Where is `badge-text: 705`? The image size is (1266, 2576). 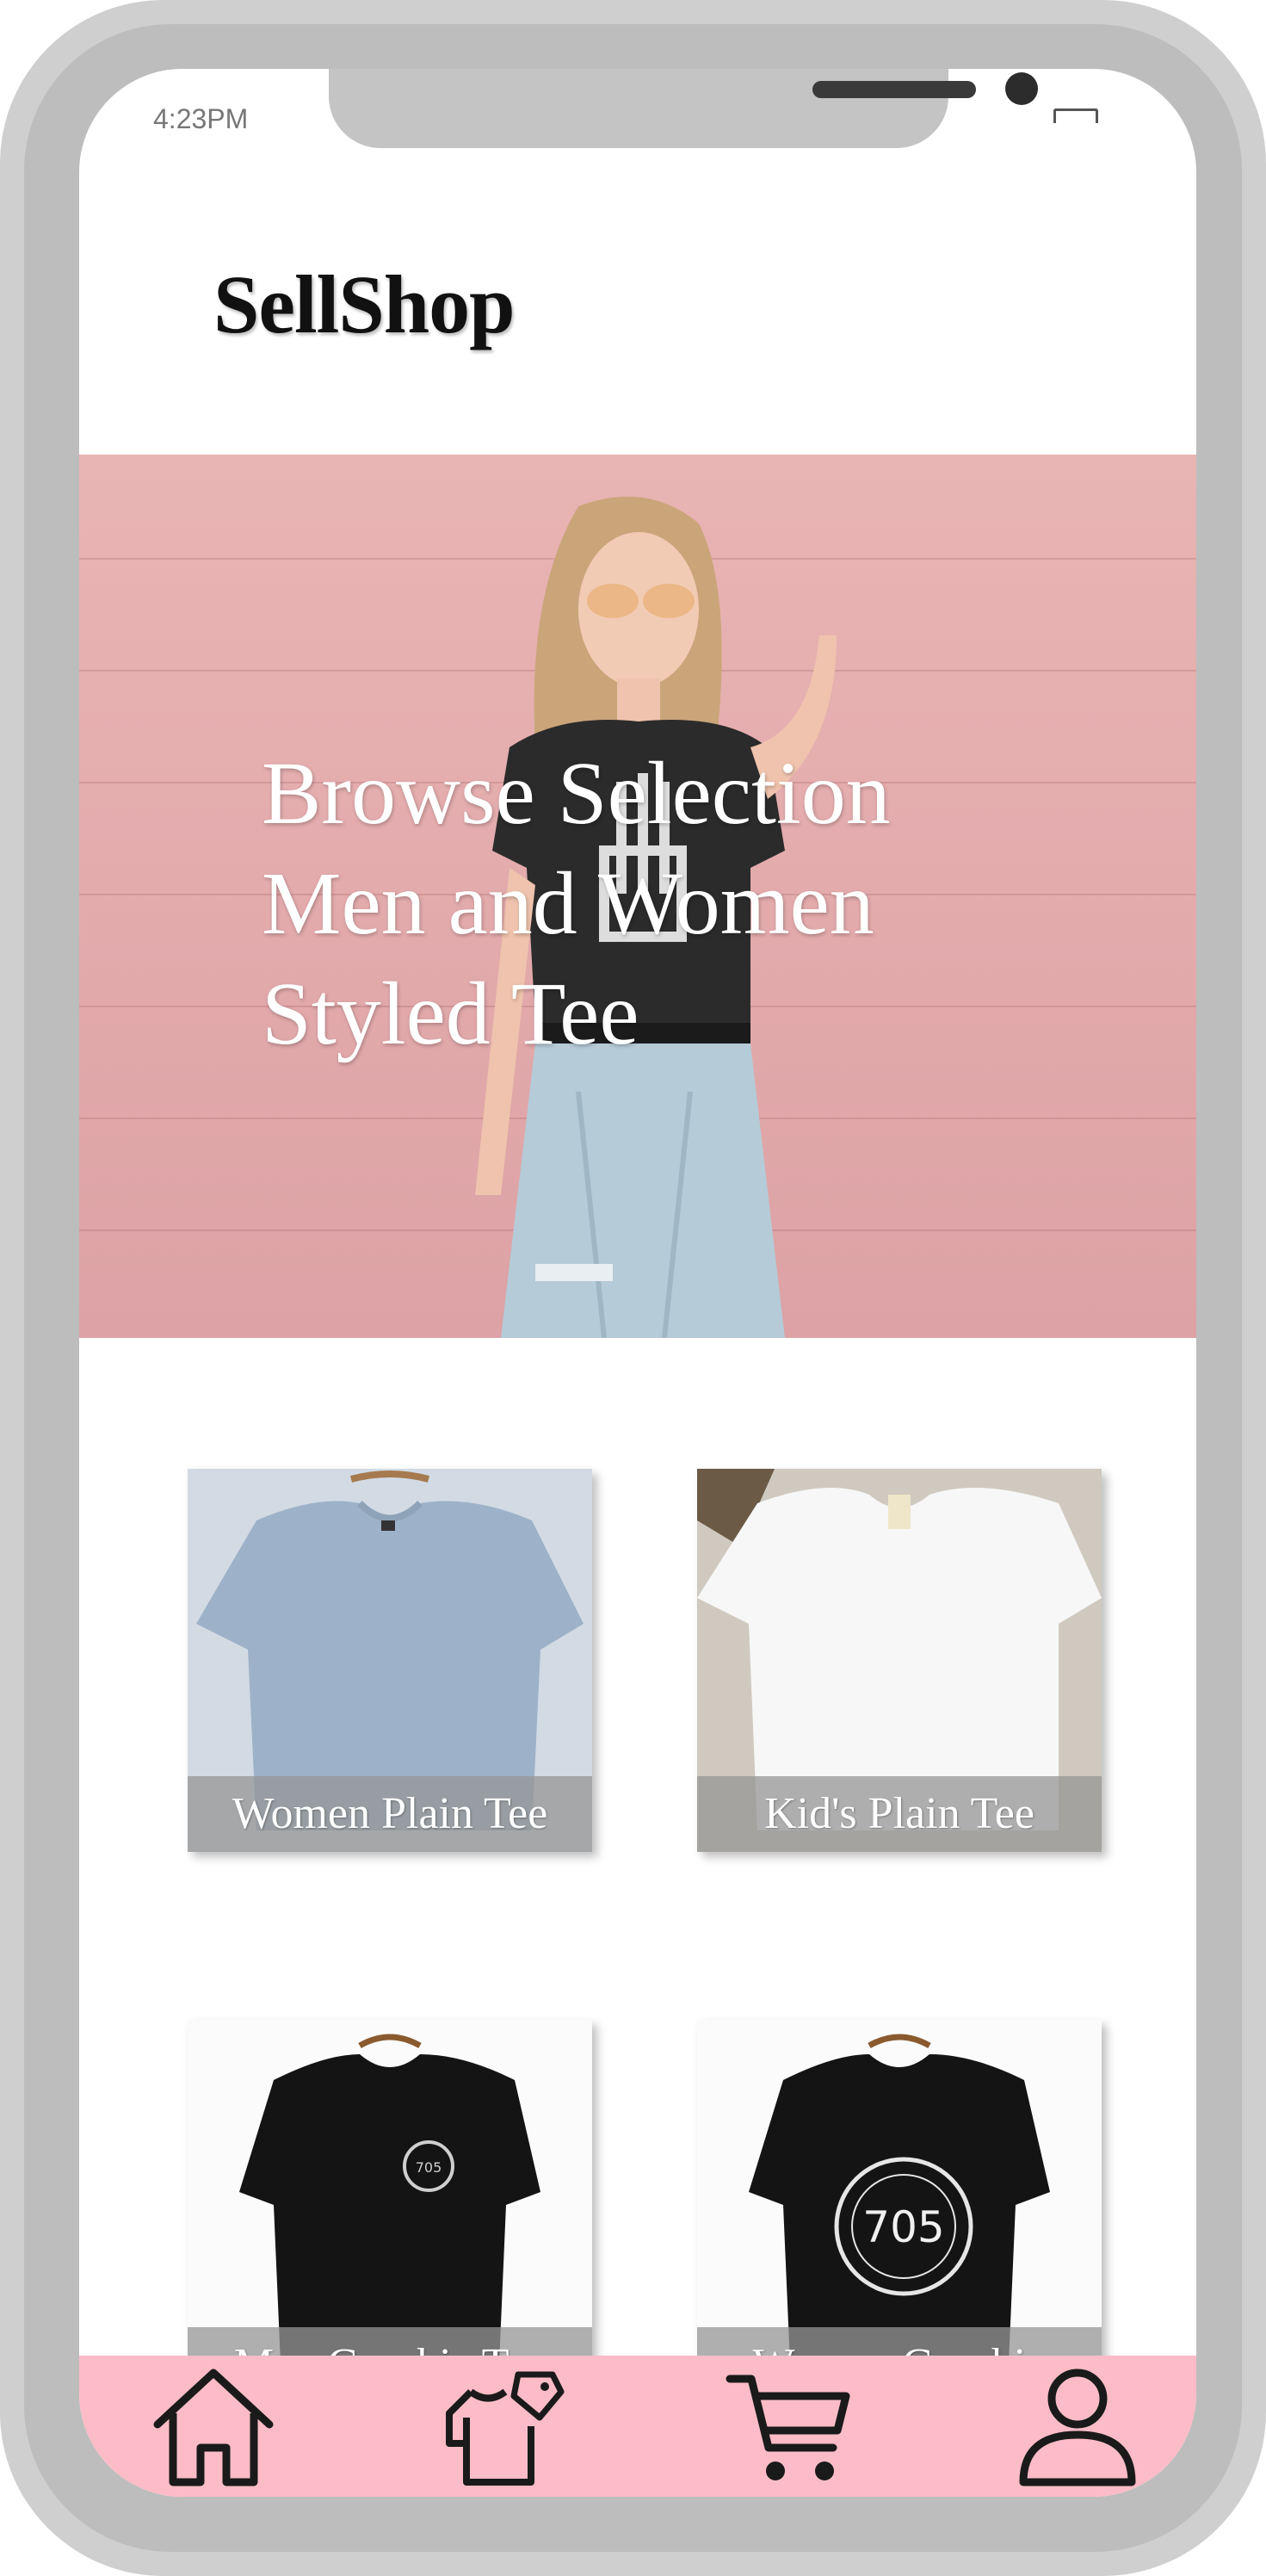
badge-text: 705 is located at coordinates (903, 2227).